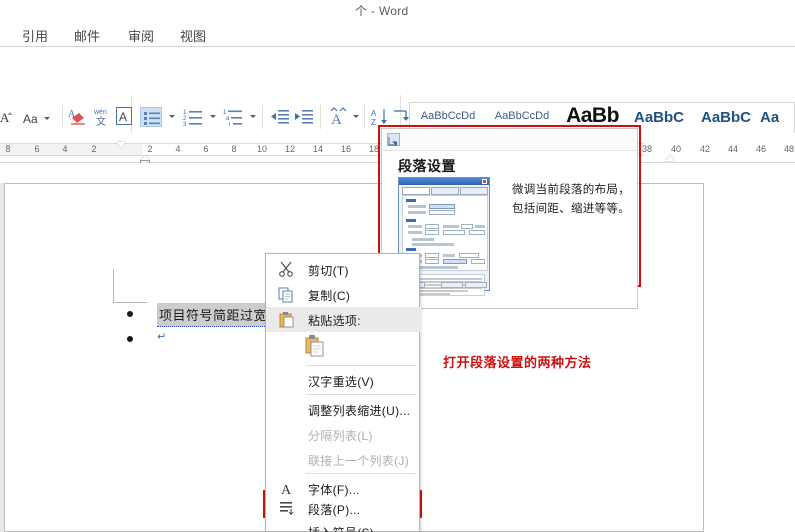  What do you see at coordinates (704, 149) in the screenshot?
I see `ruler-number: 42` at bounding box center [704, 149].